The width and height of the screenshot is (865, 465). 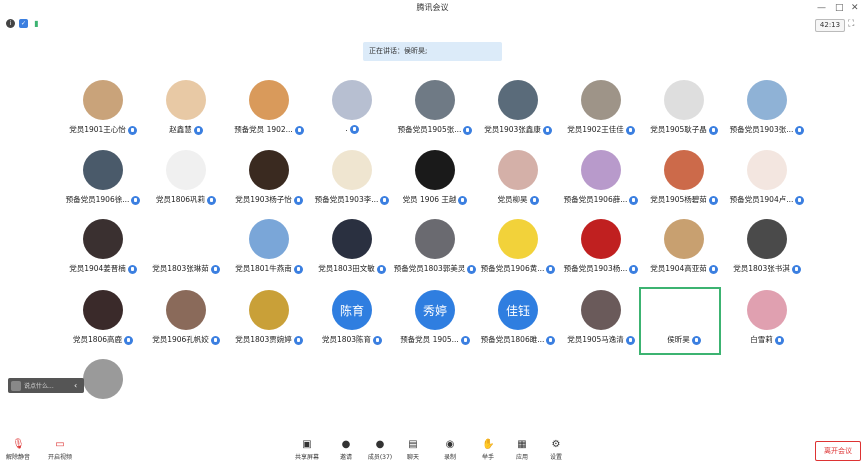 What do you see at coordinates (18, 449) in the screenshot?
I see `mute-button: 🎙 解除静音` at bounding box center [18, 449].